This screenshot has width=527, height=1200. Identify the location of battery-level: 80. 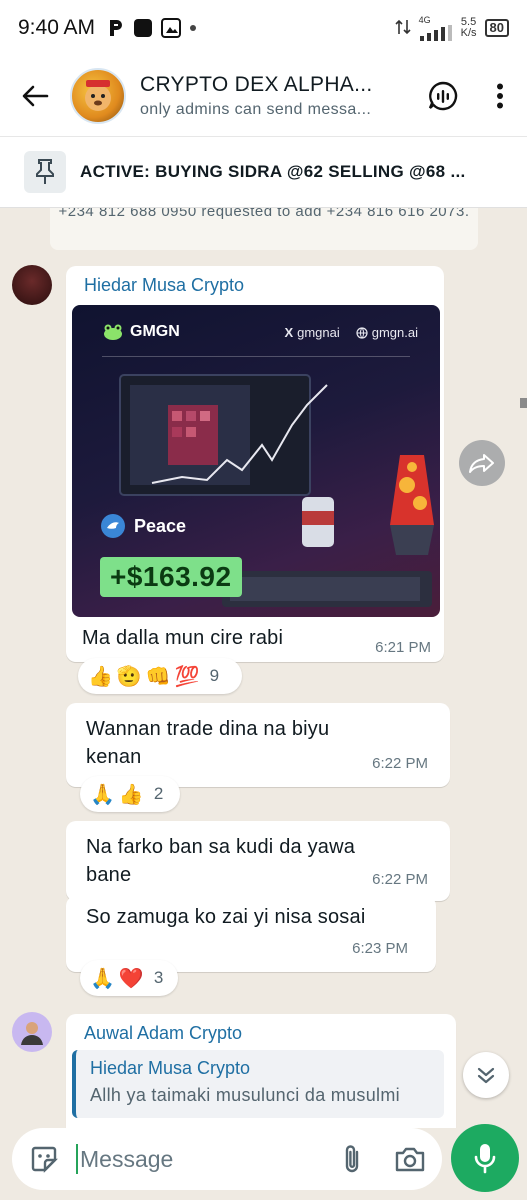
(496, 27).